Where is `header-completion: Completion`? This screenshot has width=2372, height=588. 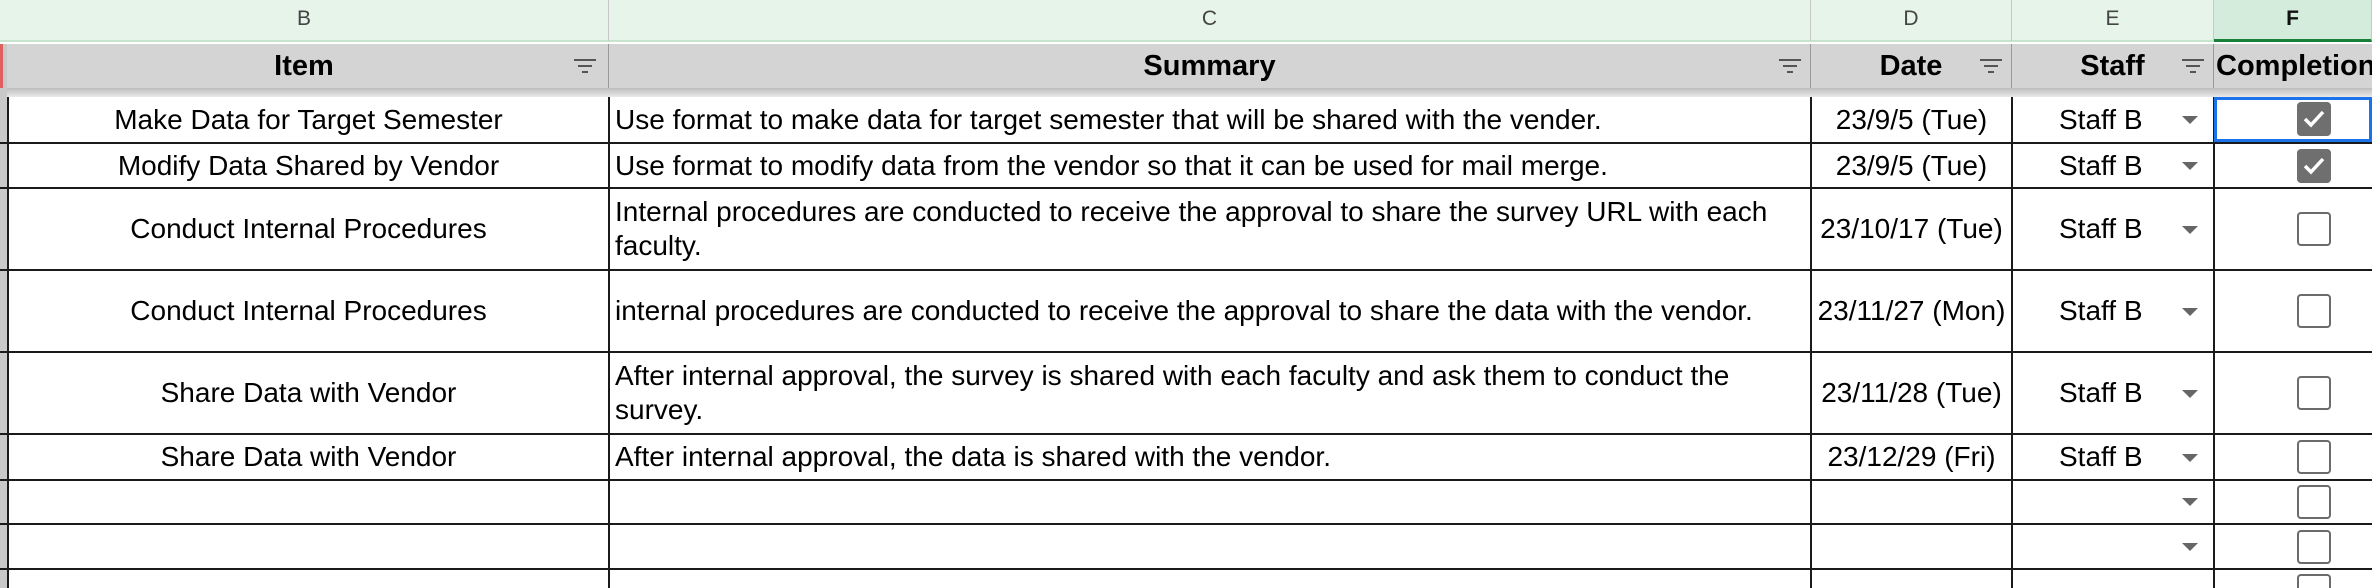
header-completion: Completion is located at coordinates (2293, 66).